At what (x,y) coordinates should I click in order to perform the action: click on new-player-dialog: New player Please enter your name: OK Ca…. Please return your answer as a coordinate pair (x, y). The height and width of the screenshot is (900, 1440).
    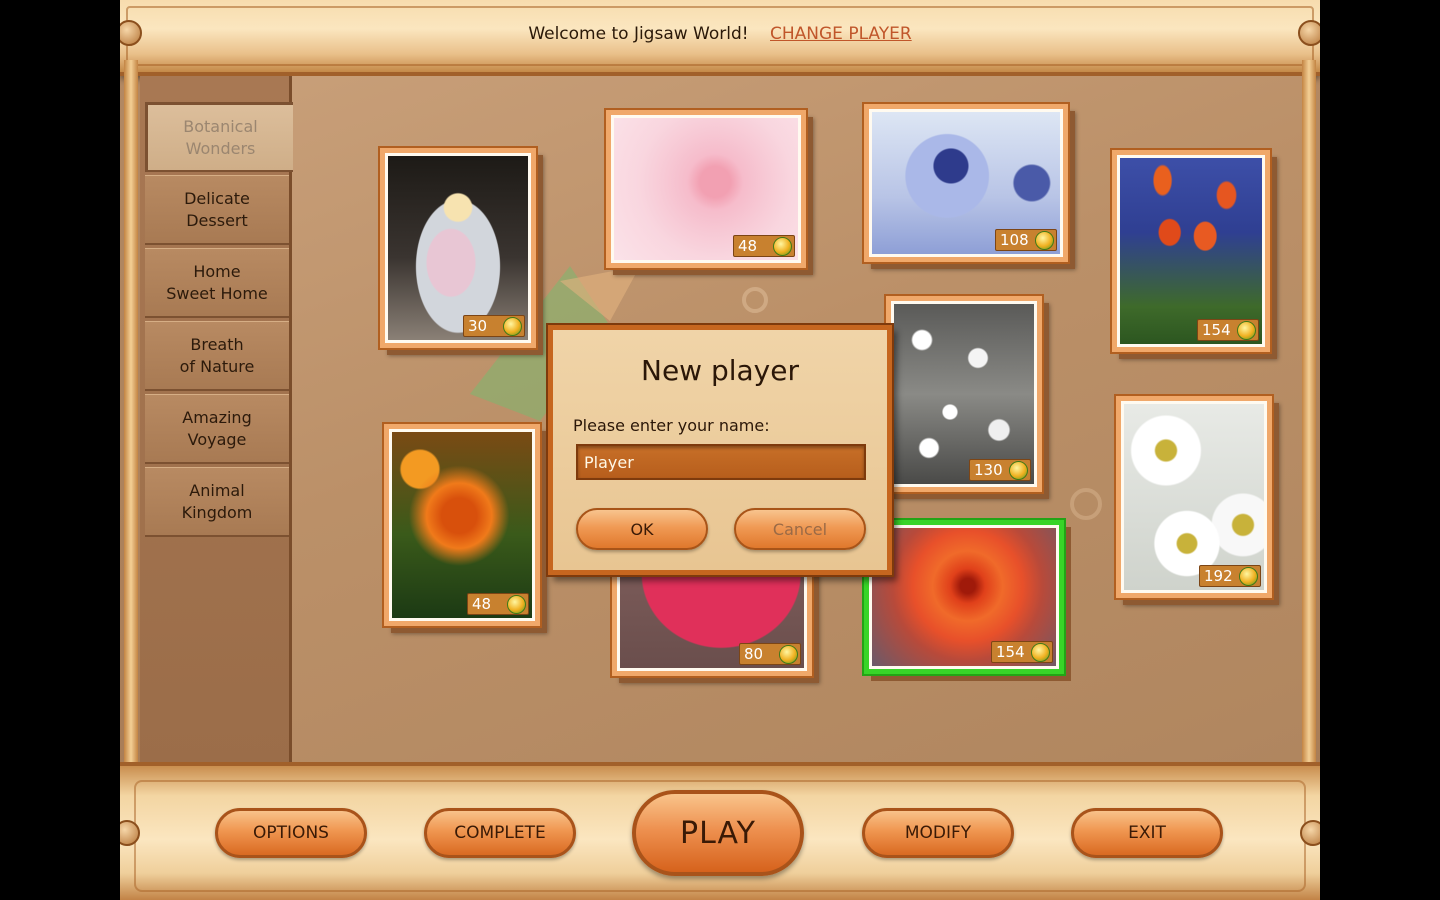
    Looking at the image, I should click on (720, 450).